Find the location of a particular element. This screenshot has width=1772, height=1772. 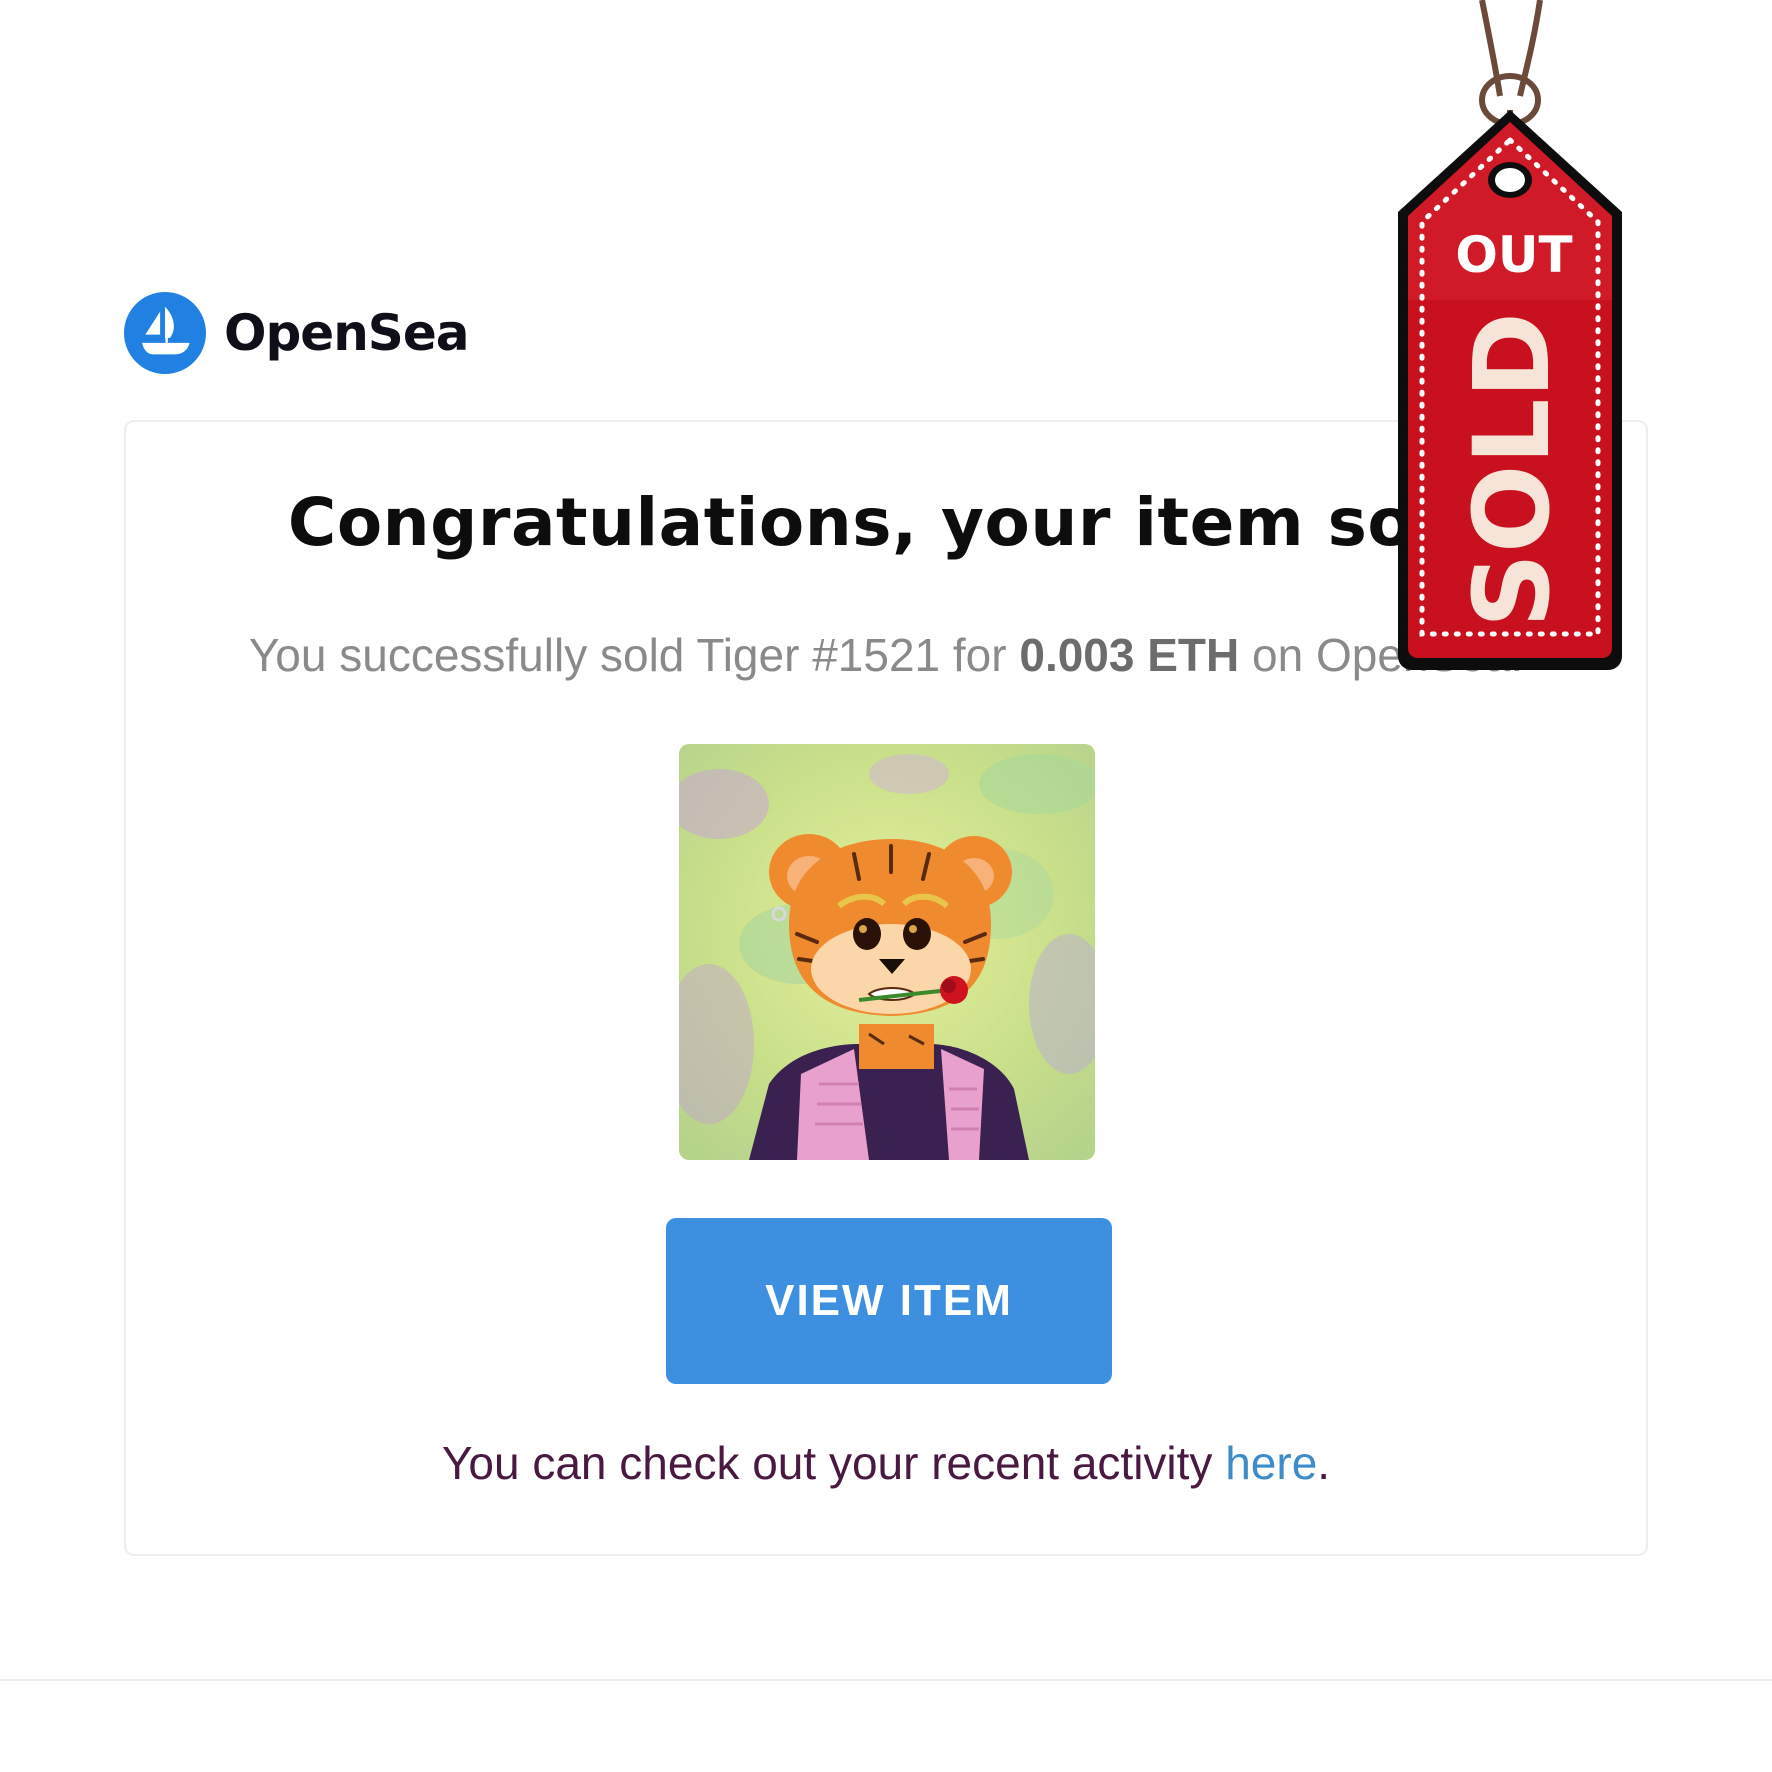

tag-main-label: SOLD is located at coordinates (1512, 470).